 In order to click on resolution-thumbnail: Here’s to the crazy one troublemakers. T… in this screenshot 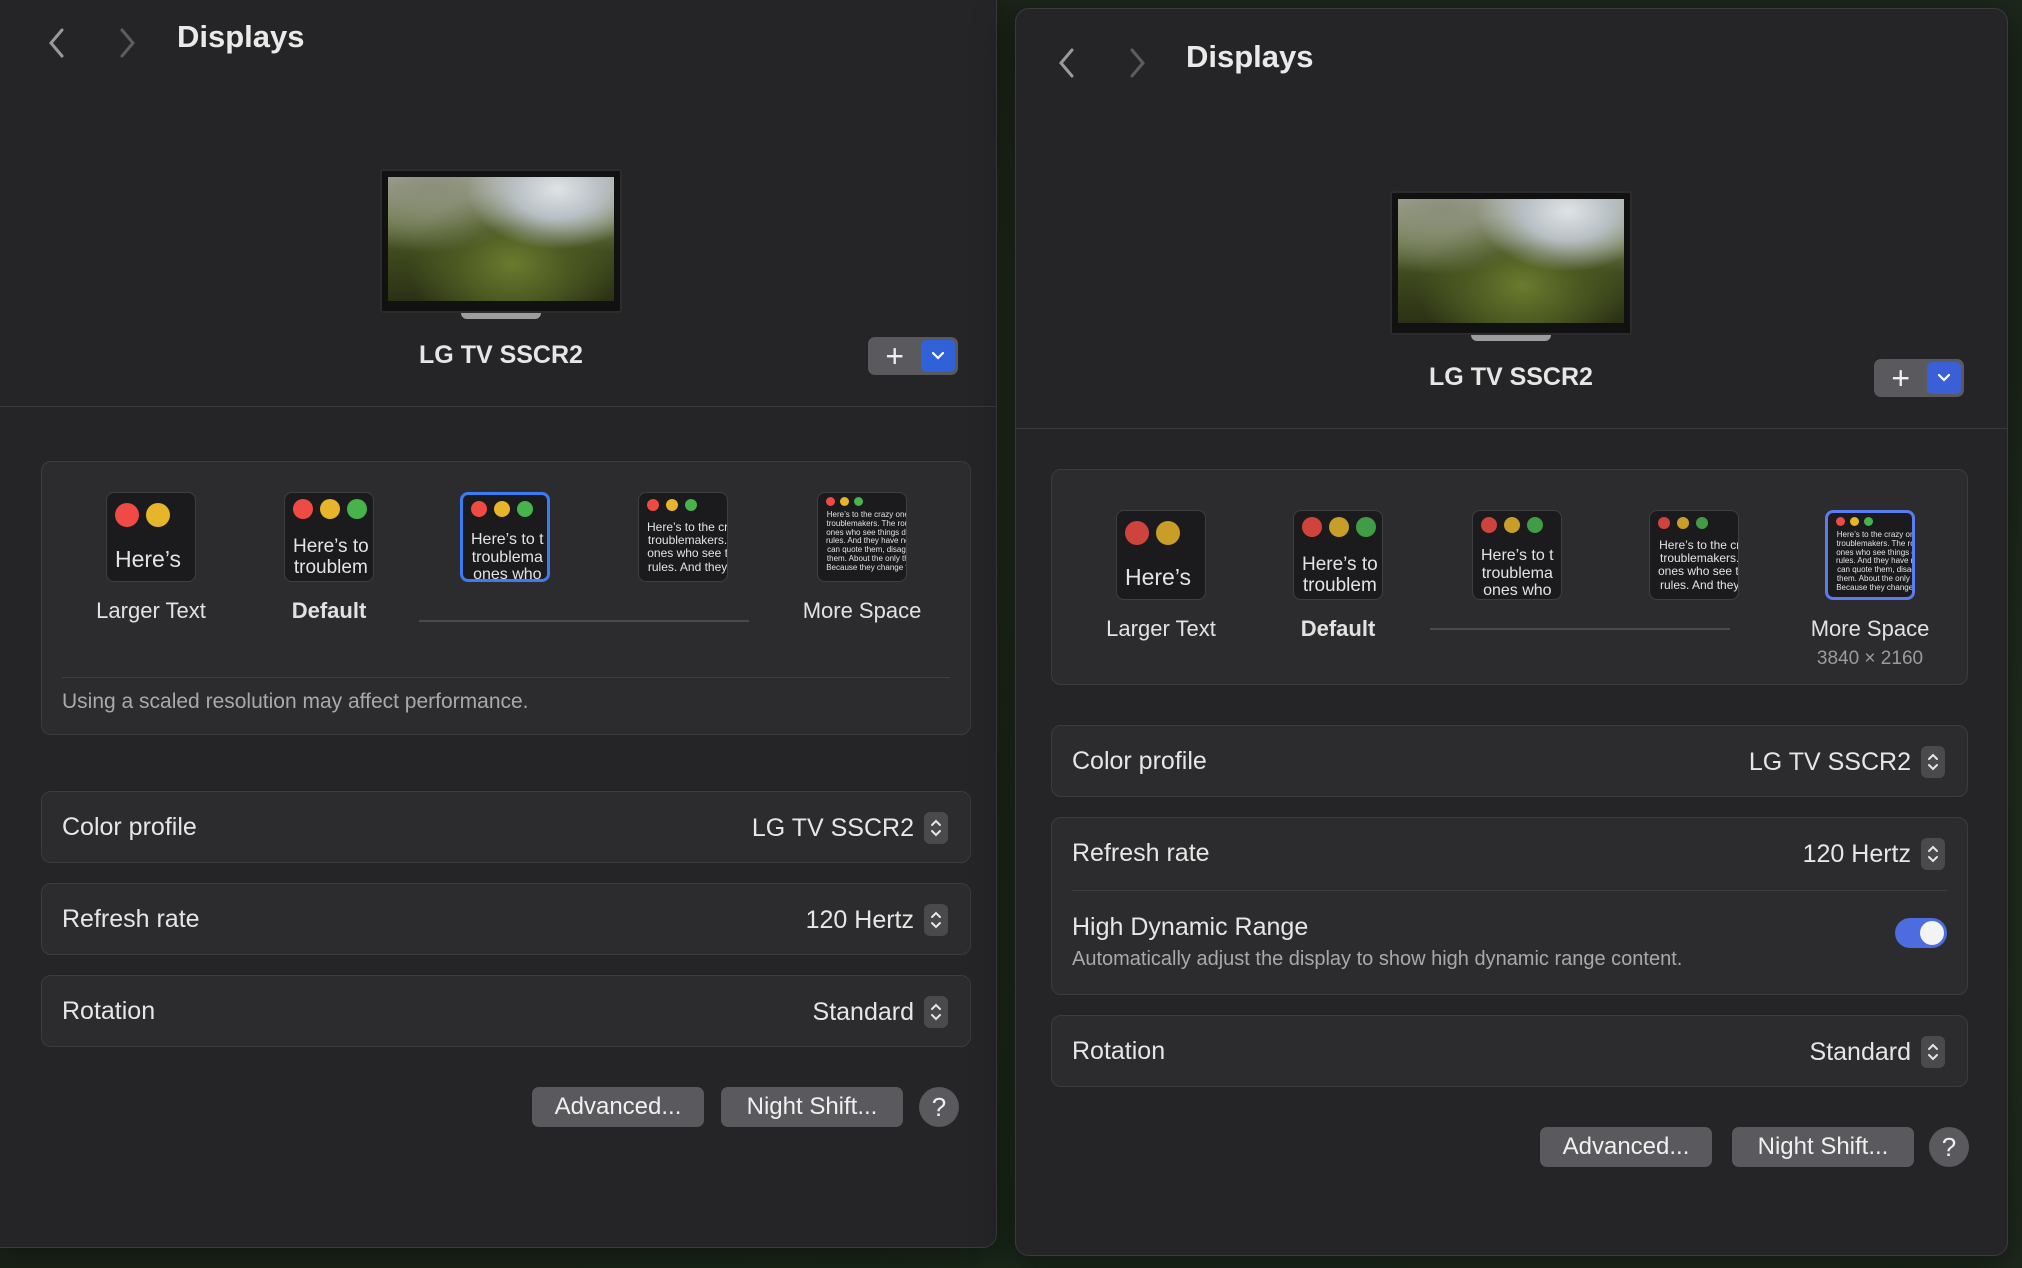, I will do `click(862, 537)`.